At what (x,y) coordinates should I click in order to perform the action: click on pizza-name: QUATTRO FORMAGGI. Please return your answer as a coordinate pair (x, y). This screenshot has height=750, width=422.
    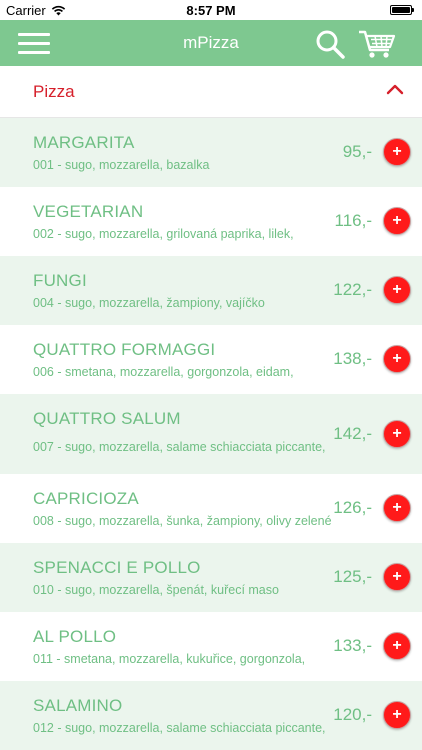
    Looking at the image, I should click on (124, 349).